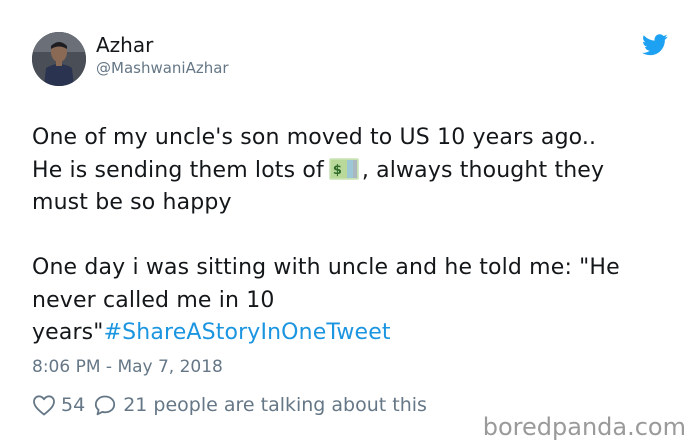 This screenshot has height=448, width=700. Describe the element at coordinates (153, 300) in the screenshot. I see `tweet-line: never called me in 10` at that location.